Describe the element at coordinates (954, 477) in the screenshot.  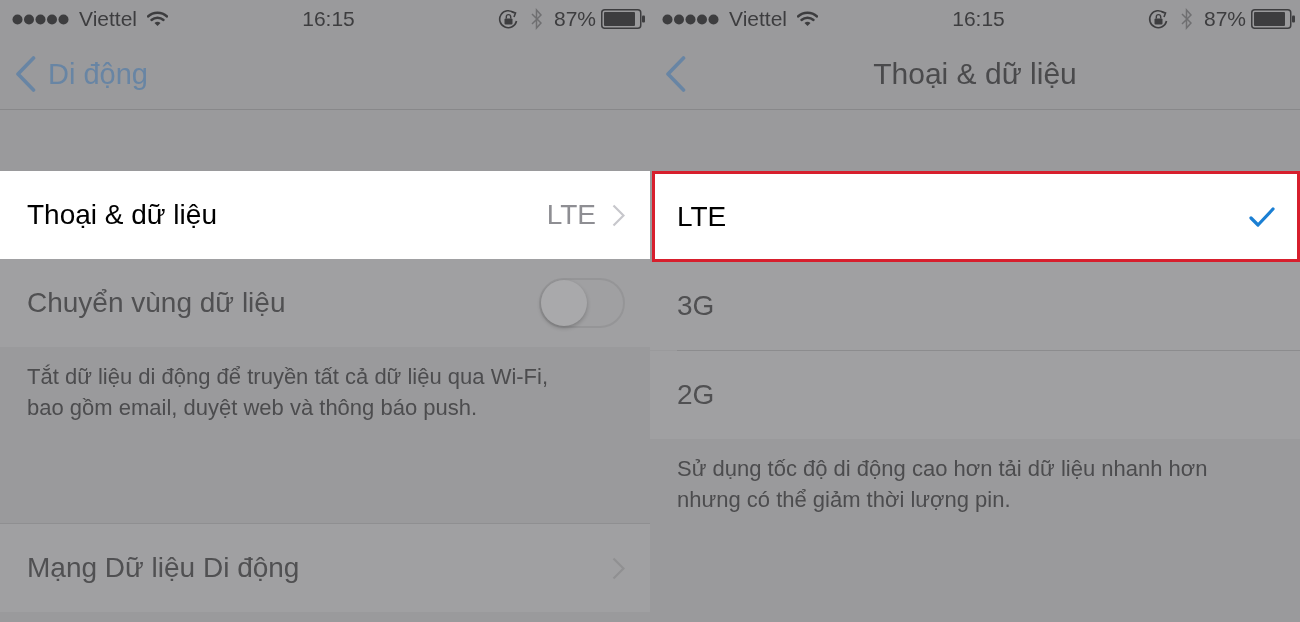
I see `section-footer: Sử dụng tốc độ di động cao hơn tải dữ liệu nhanh hơn nhưng có thể giảm thời lượng pin.` at that location.